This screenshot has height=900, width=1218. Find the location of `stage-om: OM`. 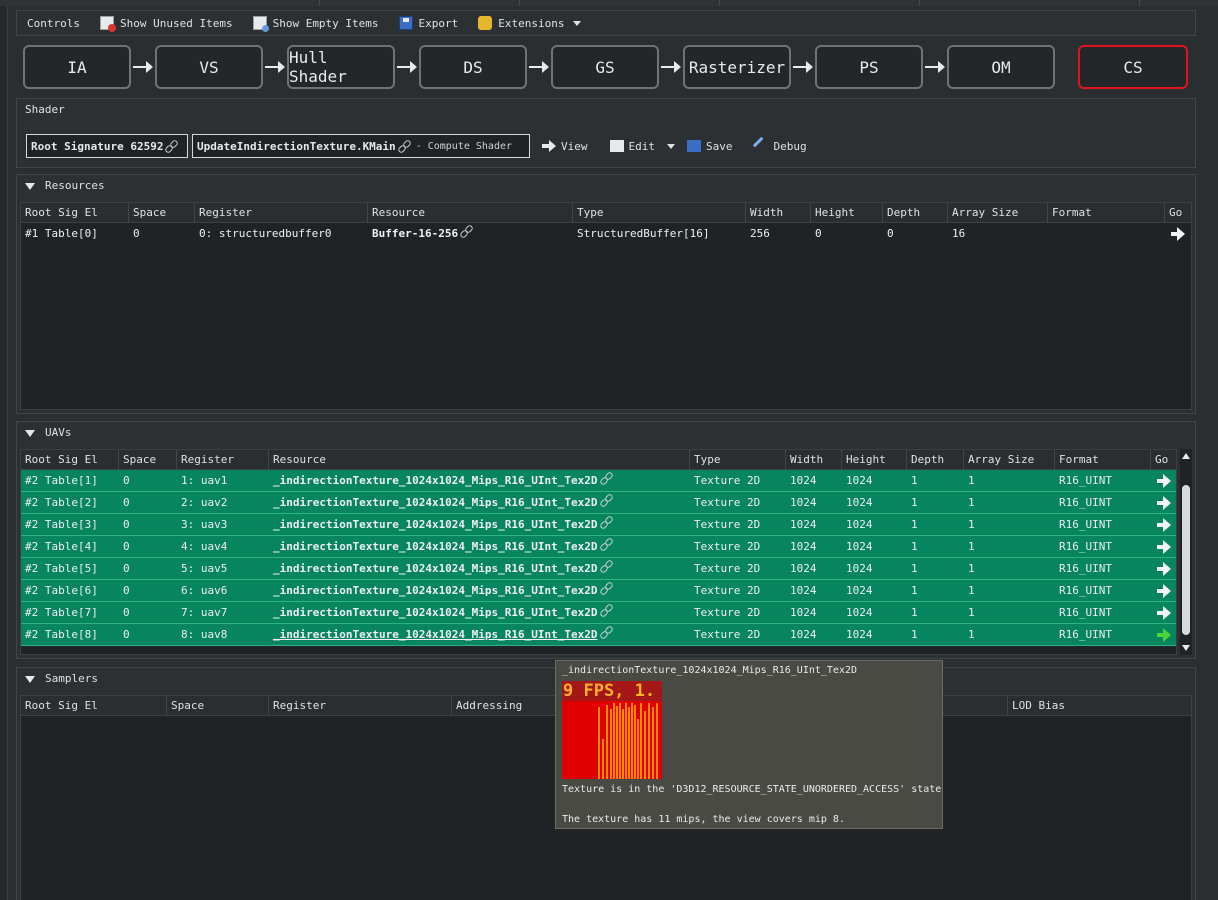

stage-om: OM is located at coordinates (1001, 67).